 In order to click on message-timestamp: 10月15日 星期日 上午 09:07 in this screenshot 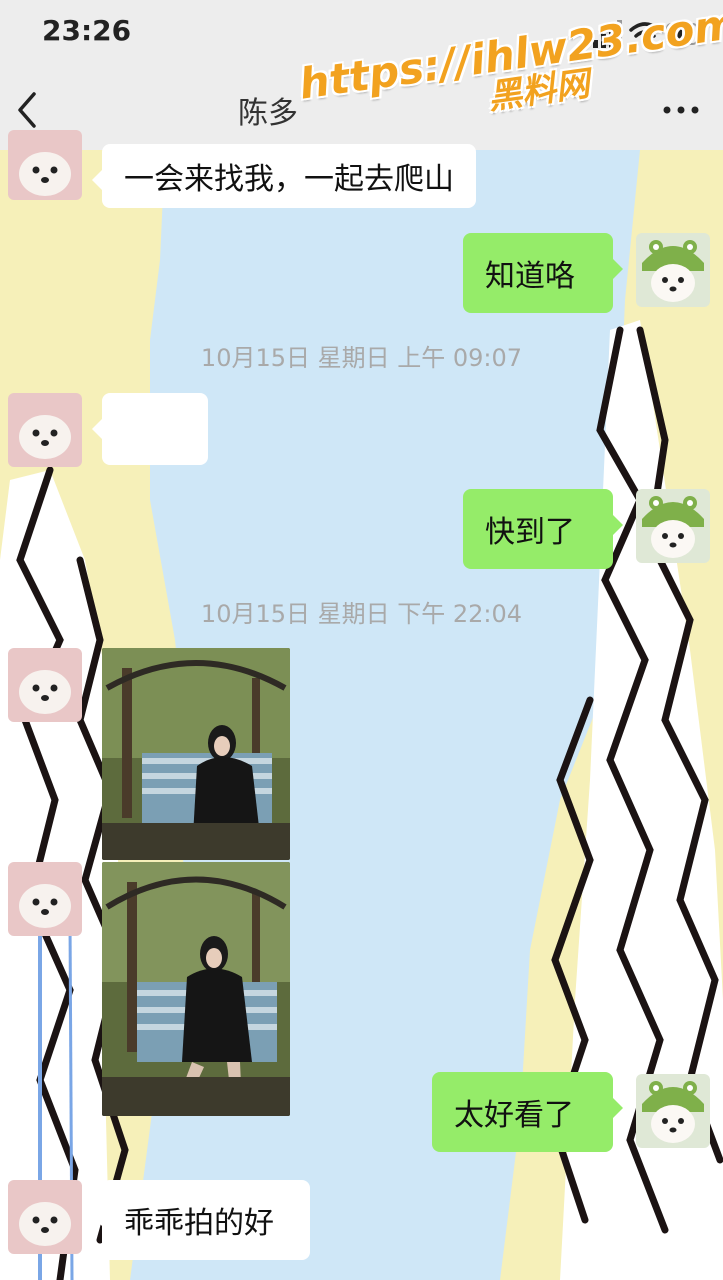, I will do `click(361, 358)`.